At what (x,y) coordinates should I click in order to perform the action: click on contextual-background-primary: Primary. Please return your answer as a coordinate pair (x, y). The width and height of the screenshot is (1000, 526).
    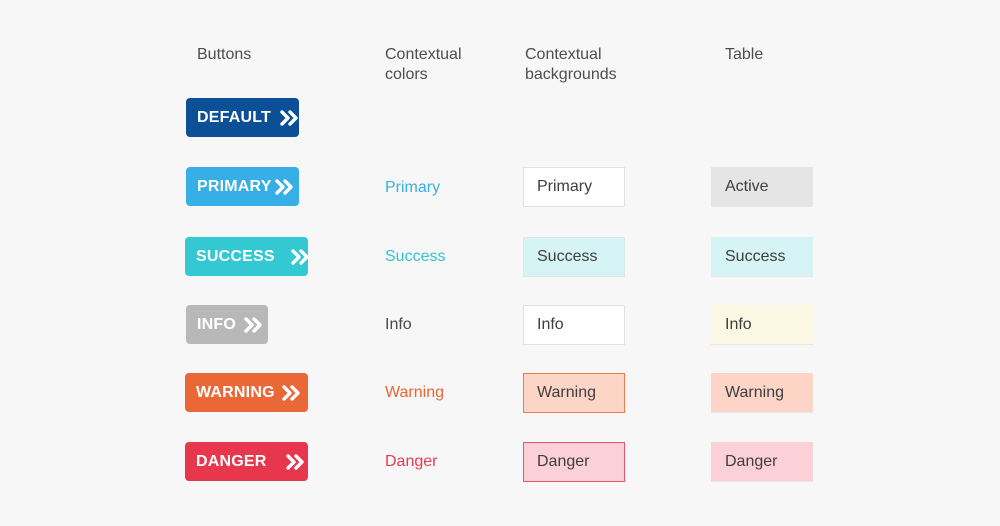
    Looking at the image, I should click on (574, 187).